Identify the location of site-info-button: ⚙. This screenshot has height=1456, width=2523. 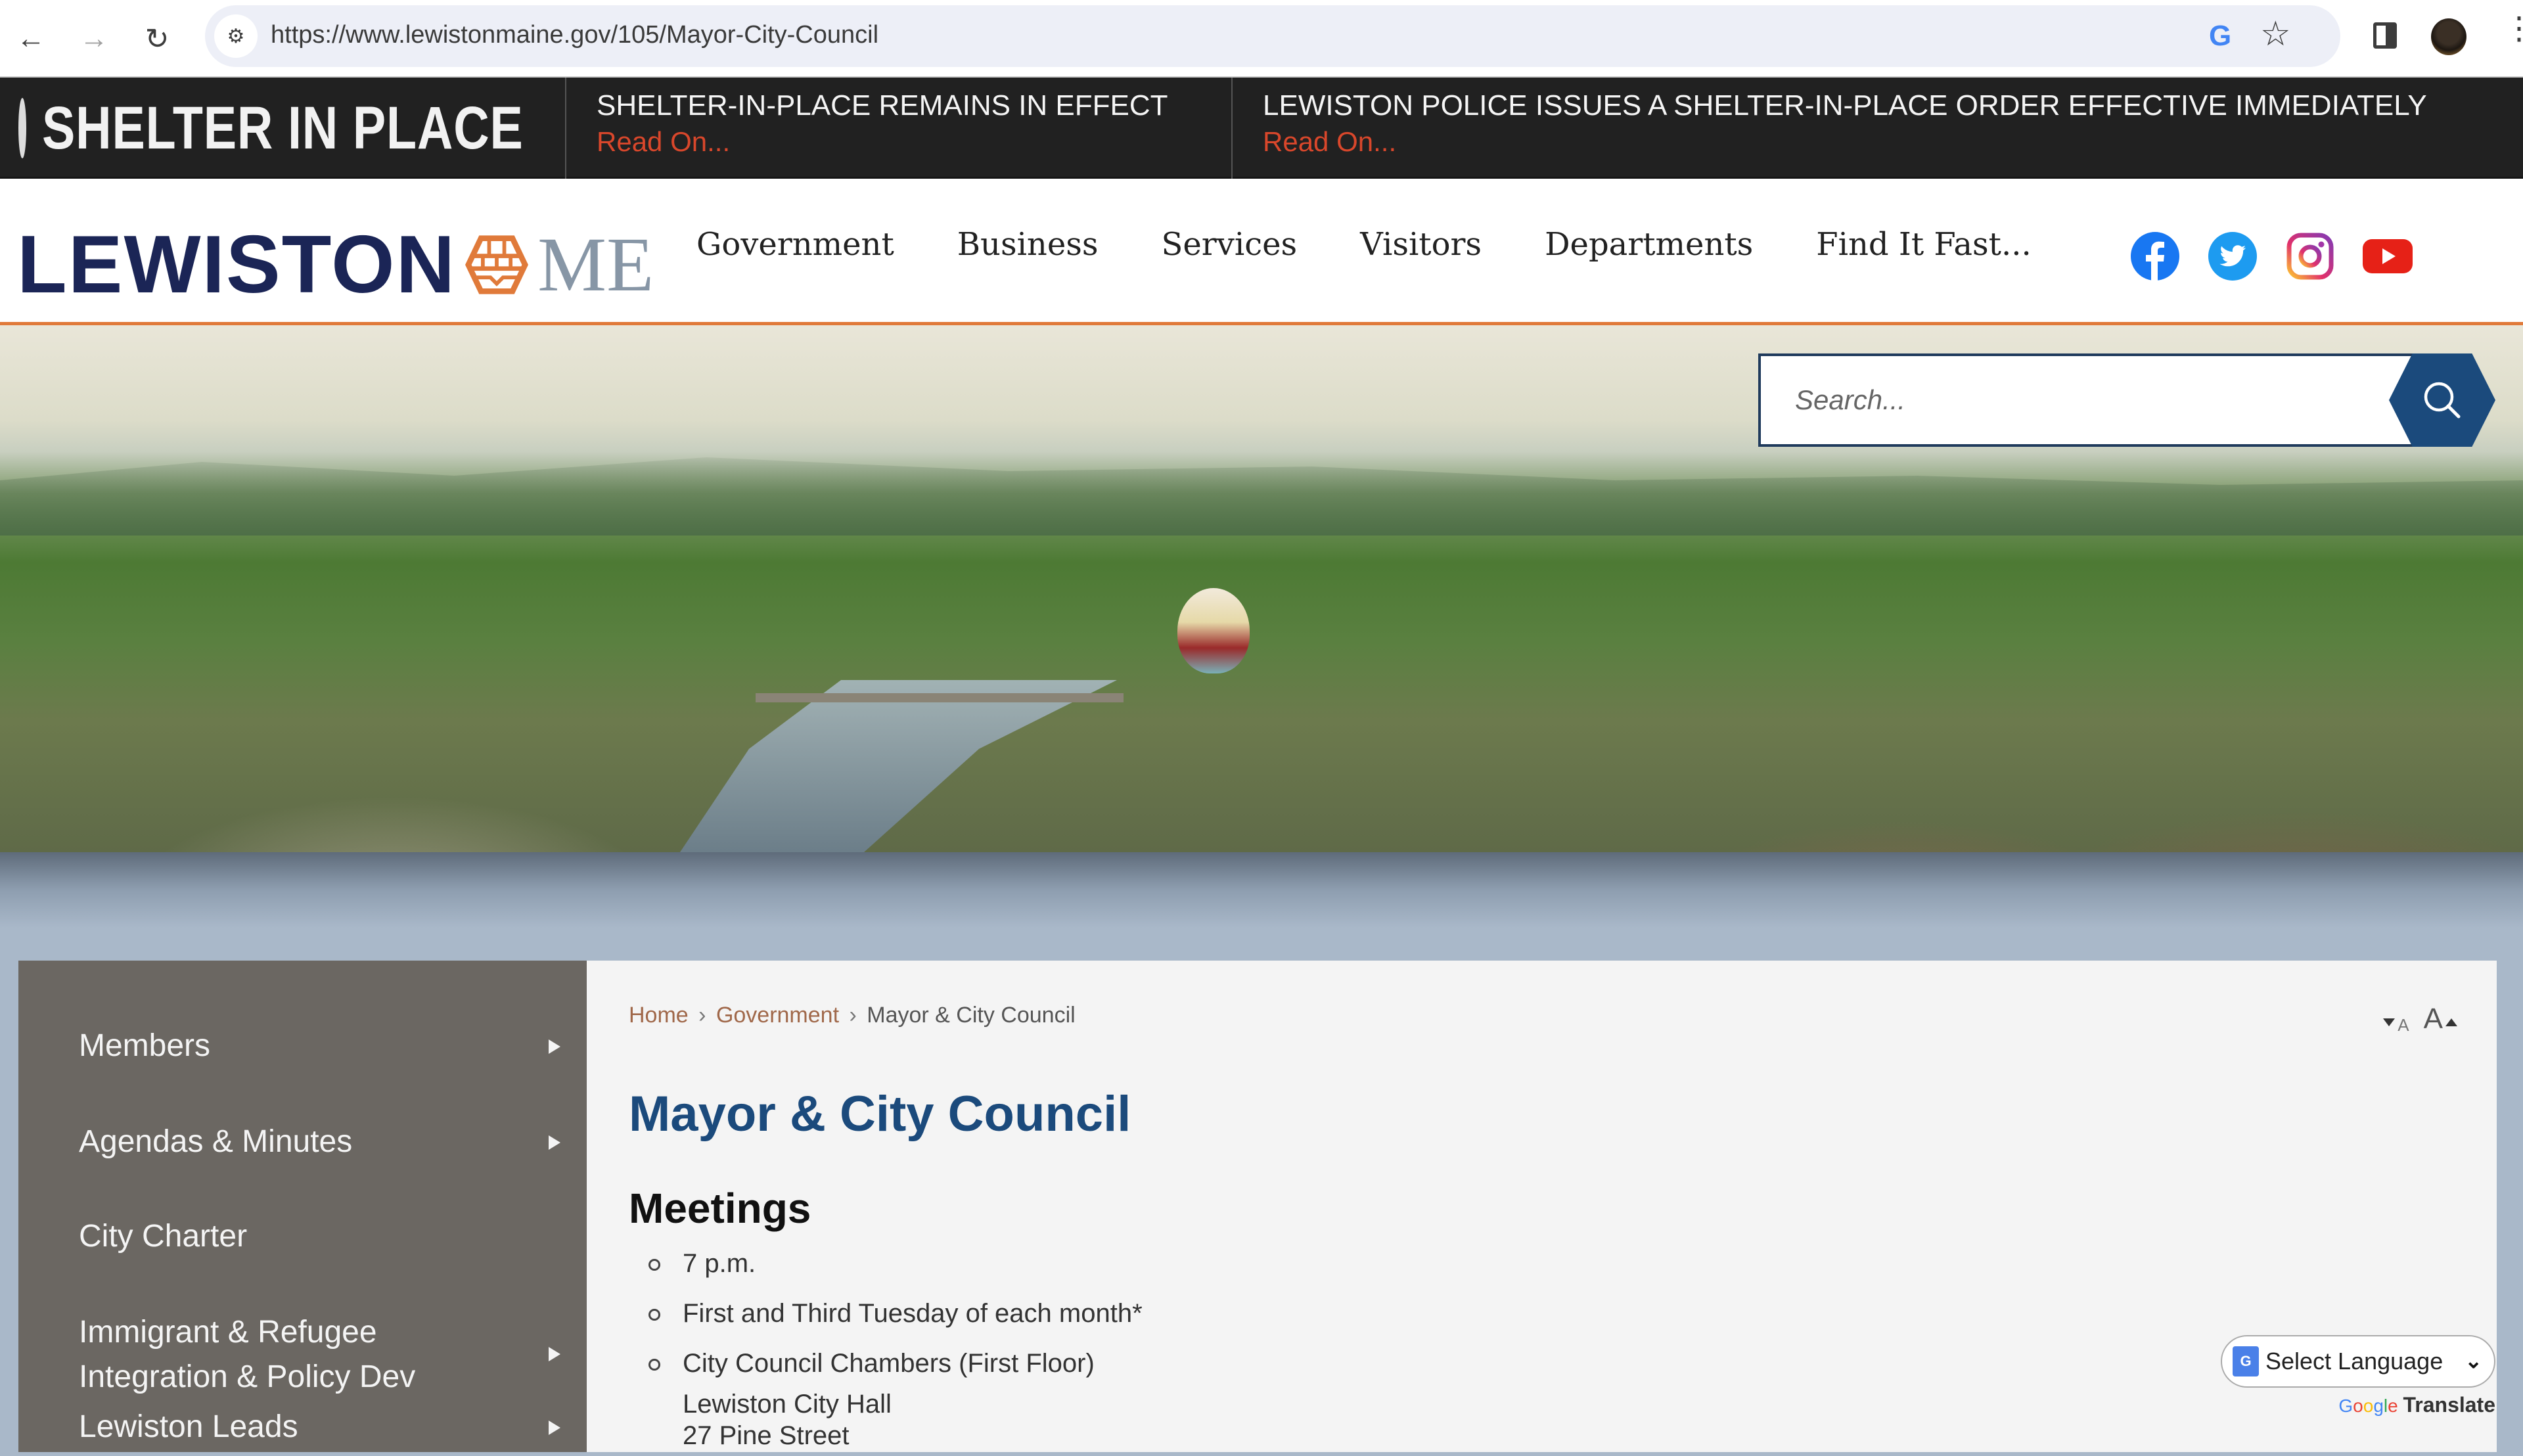
(236, 36).